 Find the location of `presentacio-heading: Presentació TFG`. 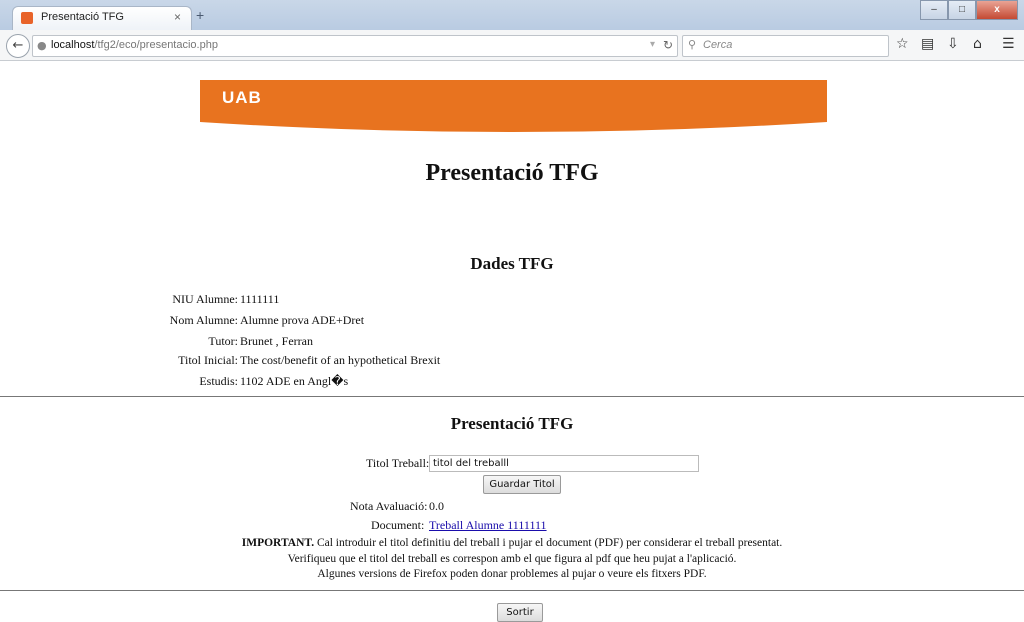

presentacio-heading: Presentació TFG is located at coordinates (512, 423).